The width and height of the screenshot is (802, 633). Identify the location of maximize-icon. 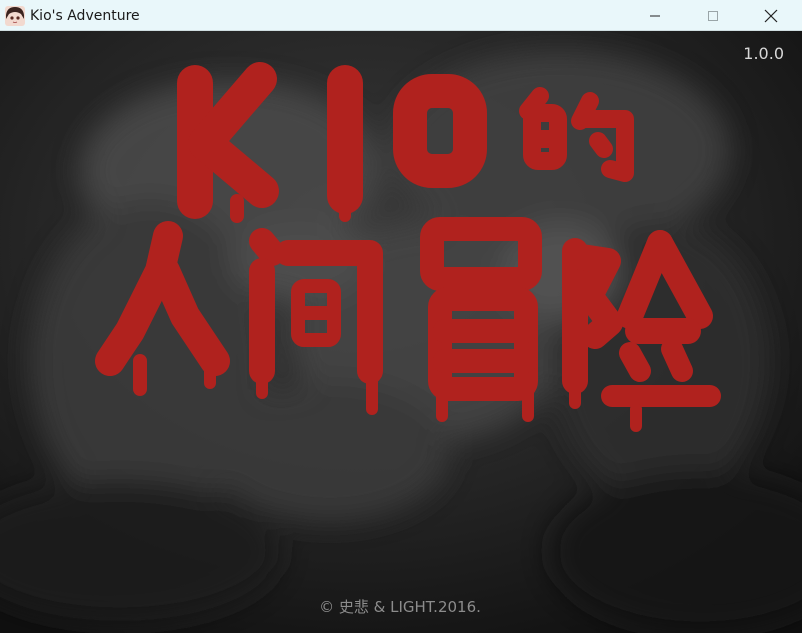
(713, 15).